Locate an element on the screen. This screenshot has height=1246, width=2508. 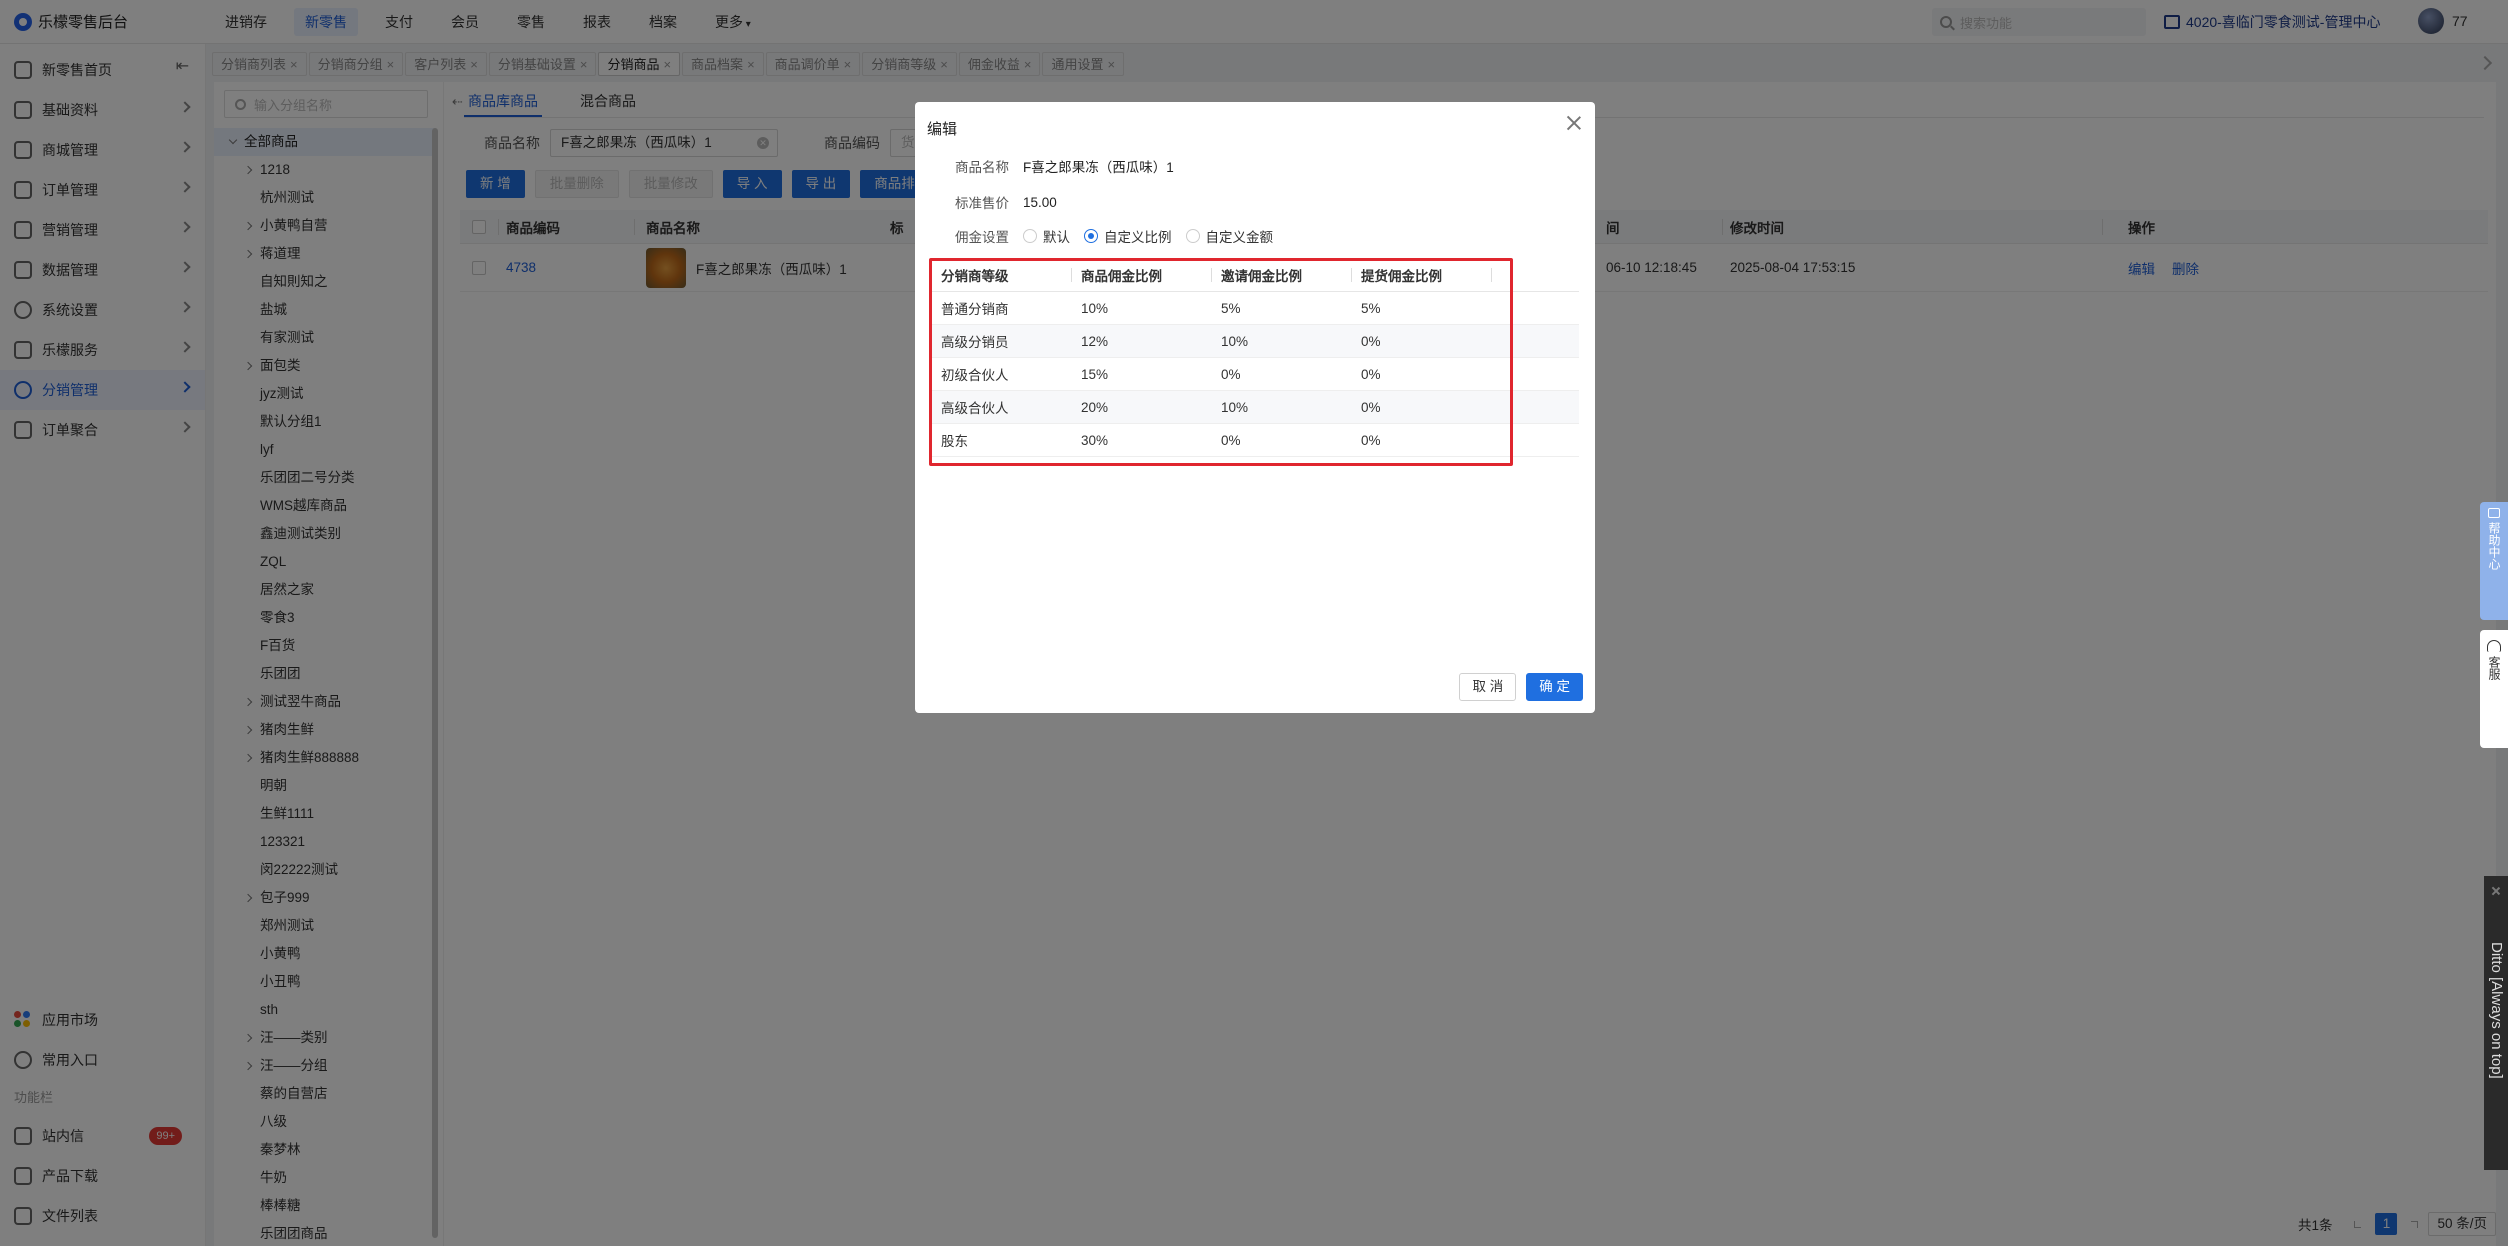
name-row: 商品名称 F喜之郎果冻（西瓜味）1 is located at coordinates (1064, 166).